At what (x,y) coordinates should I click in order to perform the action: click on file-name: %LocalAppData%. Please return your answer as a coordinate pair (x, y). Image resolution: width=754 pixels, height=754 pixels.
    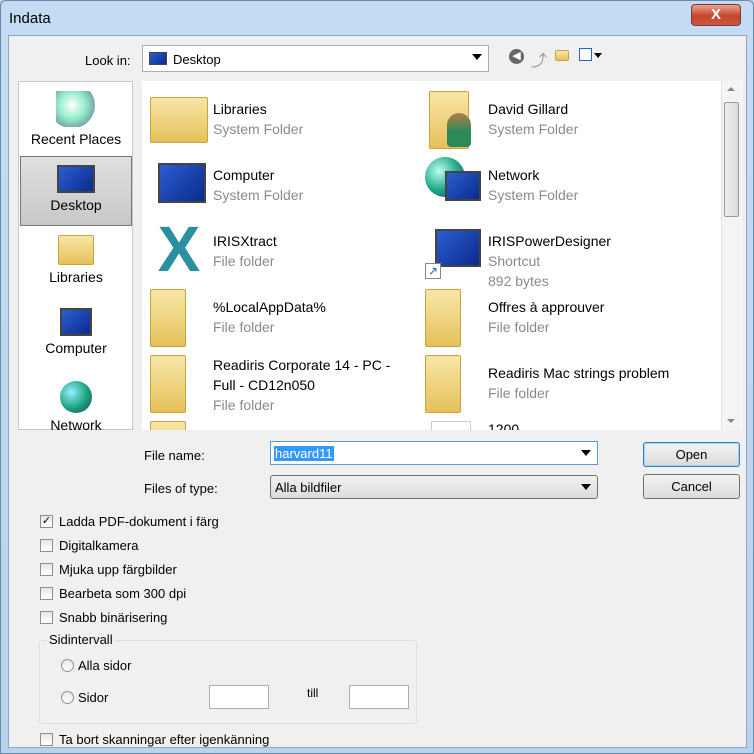
    Looking at the image, I should click on (269, 307).